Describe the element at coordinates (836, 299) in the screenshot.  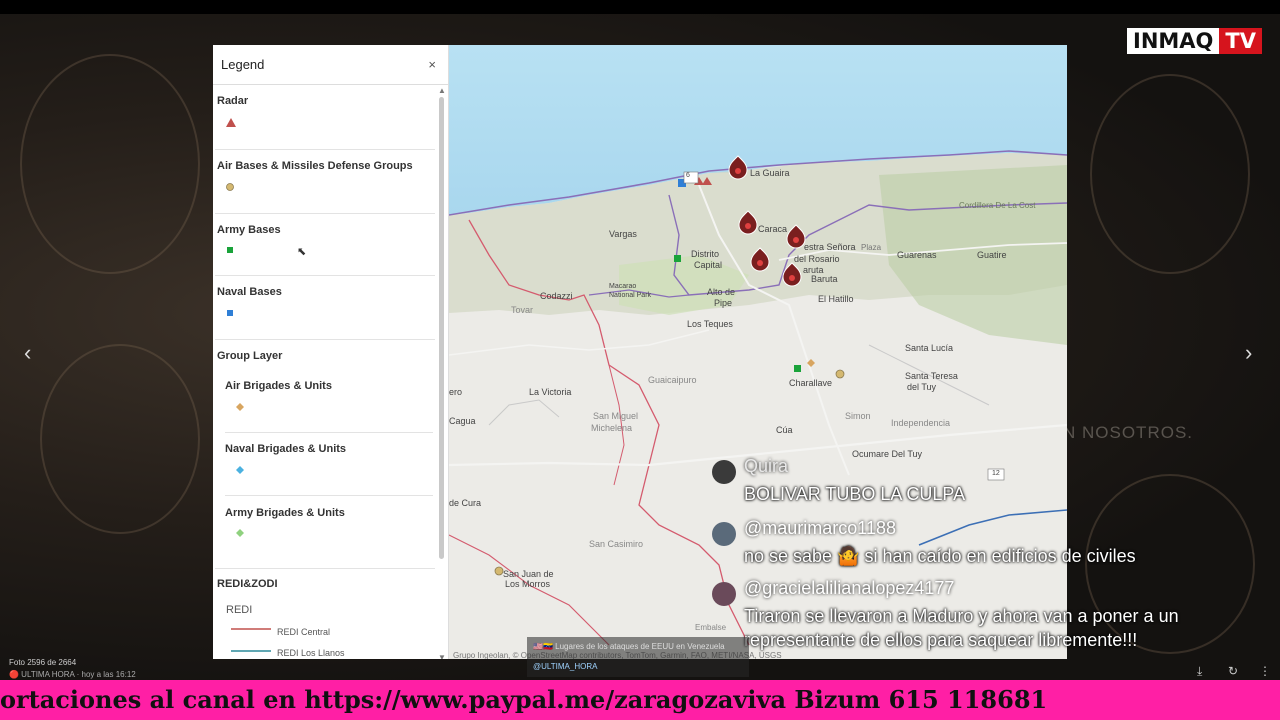
I see `map-label: El Hatillo` at that location.